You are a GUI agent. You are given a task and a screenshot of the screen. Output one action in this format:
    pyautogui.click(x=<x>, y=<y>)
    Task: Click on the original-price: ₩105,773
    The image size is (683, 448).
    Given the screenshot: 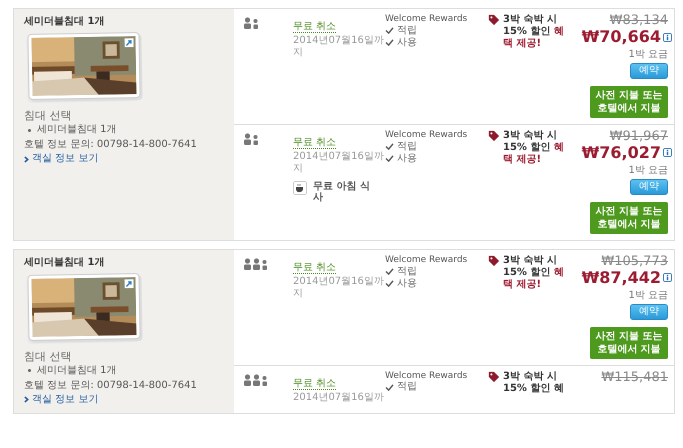 What is the action you would take?
    pyautogui.click(x=634, y=262)
    